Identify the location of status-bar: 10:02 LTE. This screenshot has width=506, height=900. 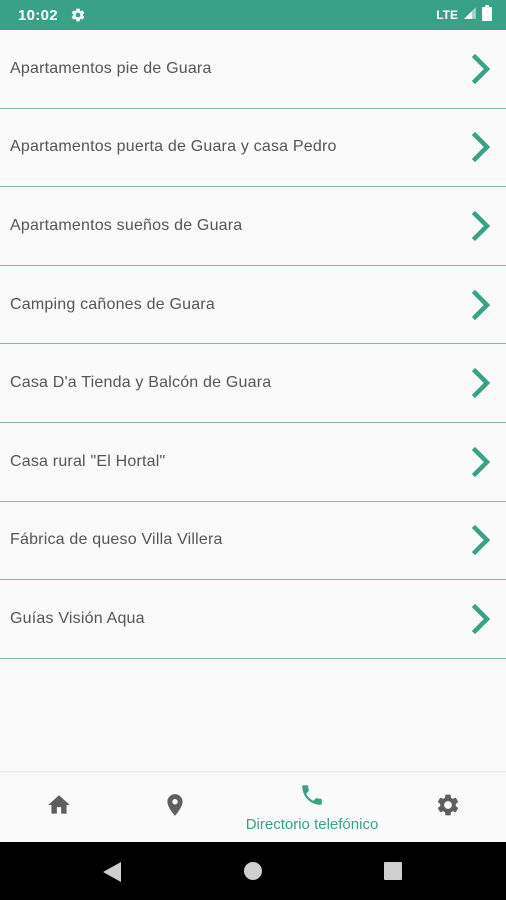
(253, 15).